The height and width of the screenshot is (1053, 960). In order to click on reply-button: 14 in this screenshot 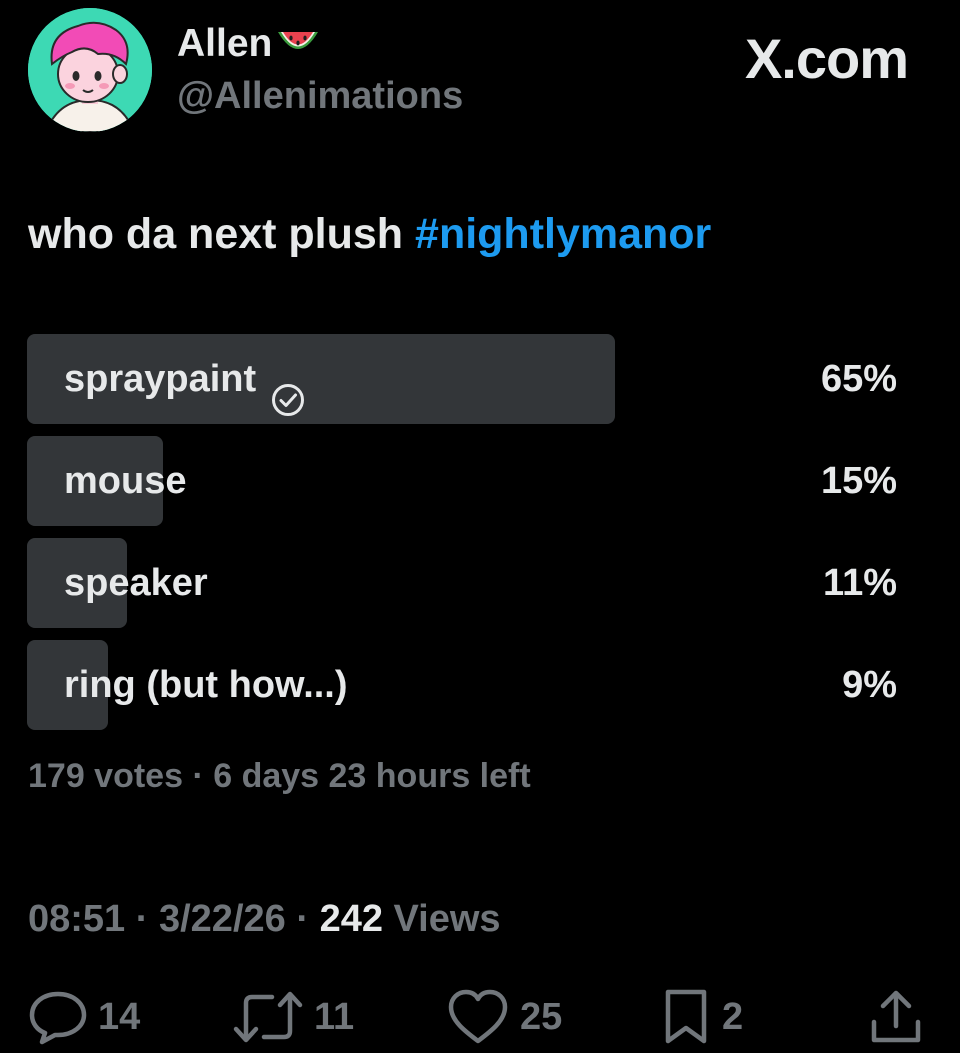, I will do `click(84, 1017)`.